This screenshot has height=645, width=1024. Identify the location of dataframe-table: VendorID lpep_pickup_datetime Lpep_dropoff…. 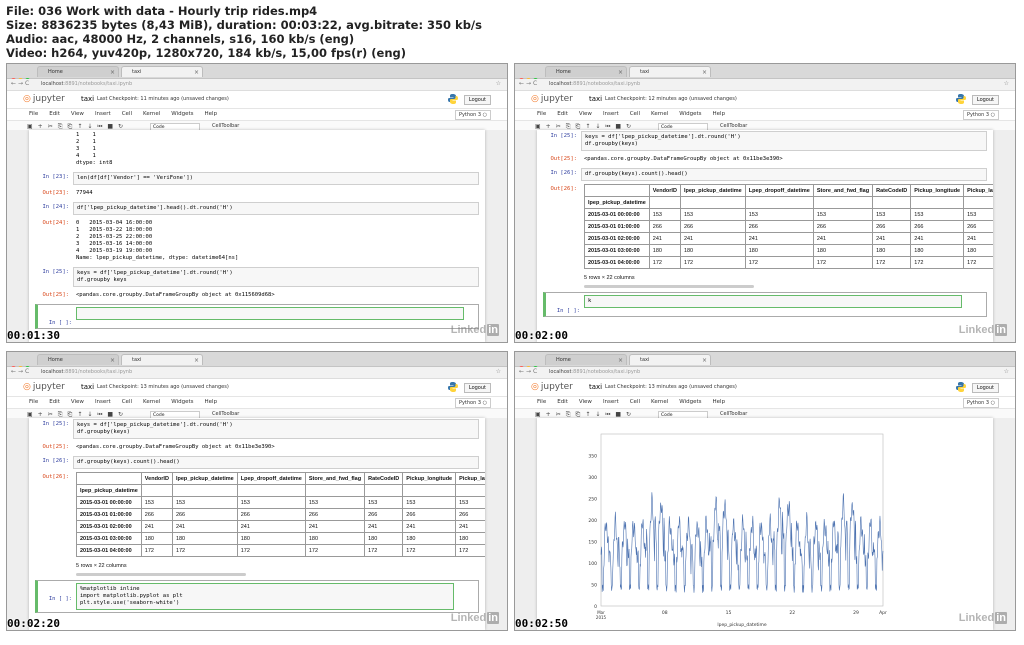
(788, 226).